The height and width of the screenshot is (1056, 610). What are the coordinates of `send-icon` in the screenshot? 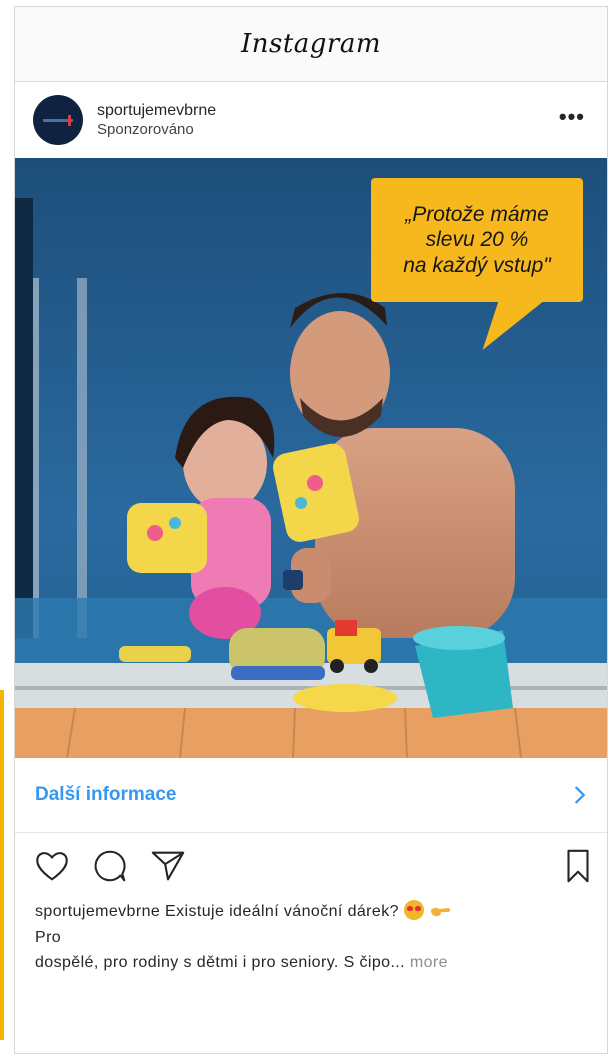 It's located at (168, 866).